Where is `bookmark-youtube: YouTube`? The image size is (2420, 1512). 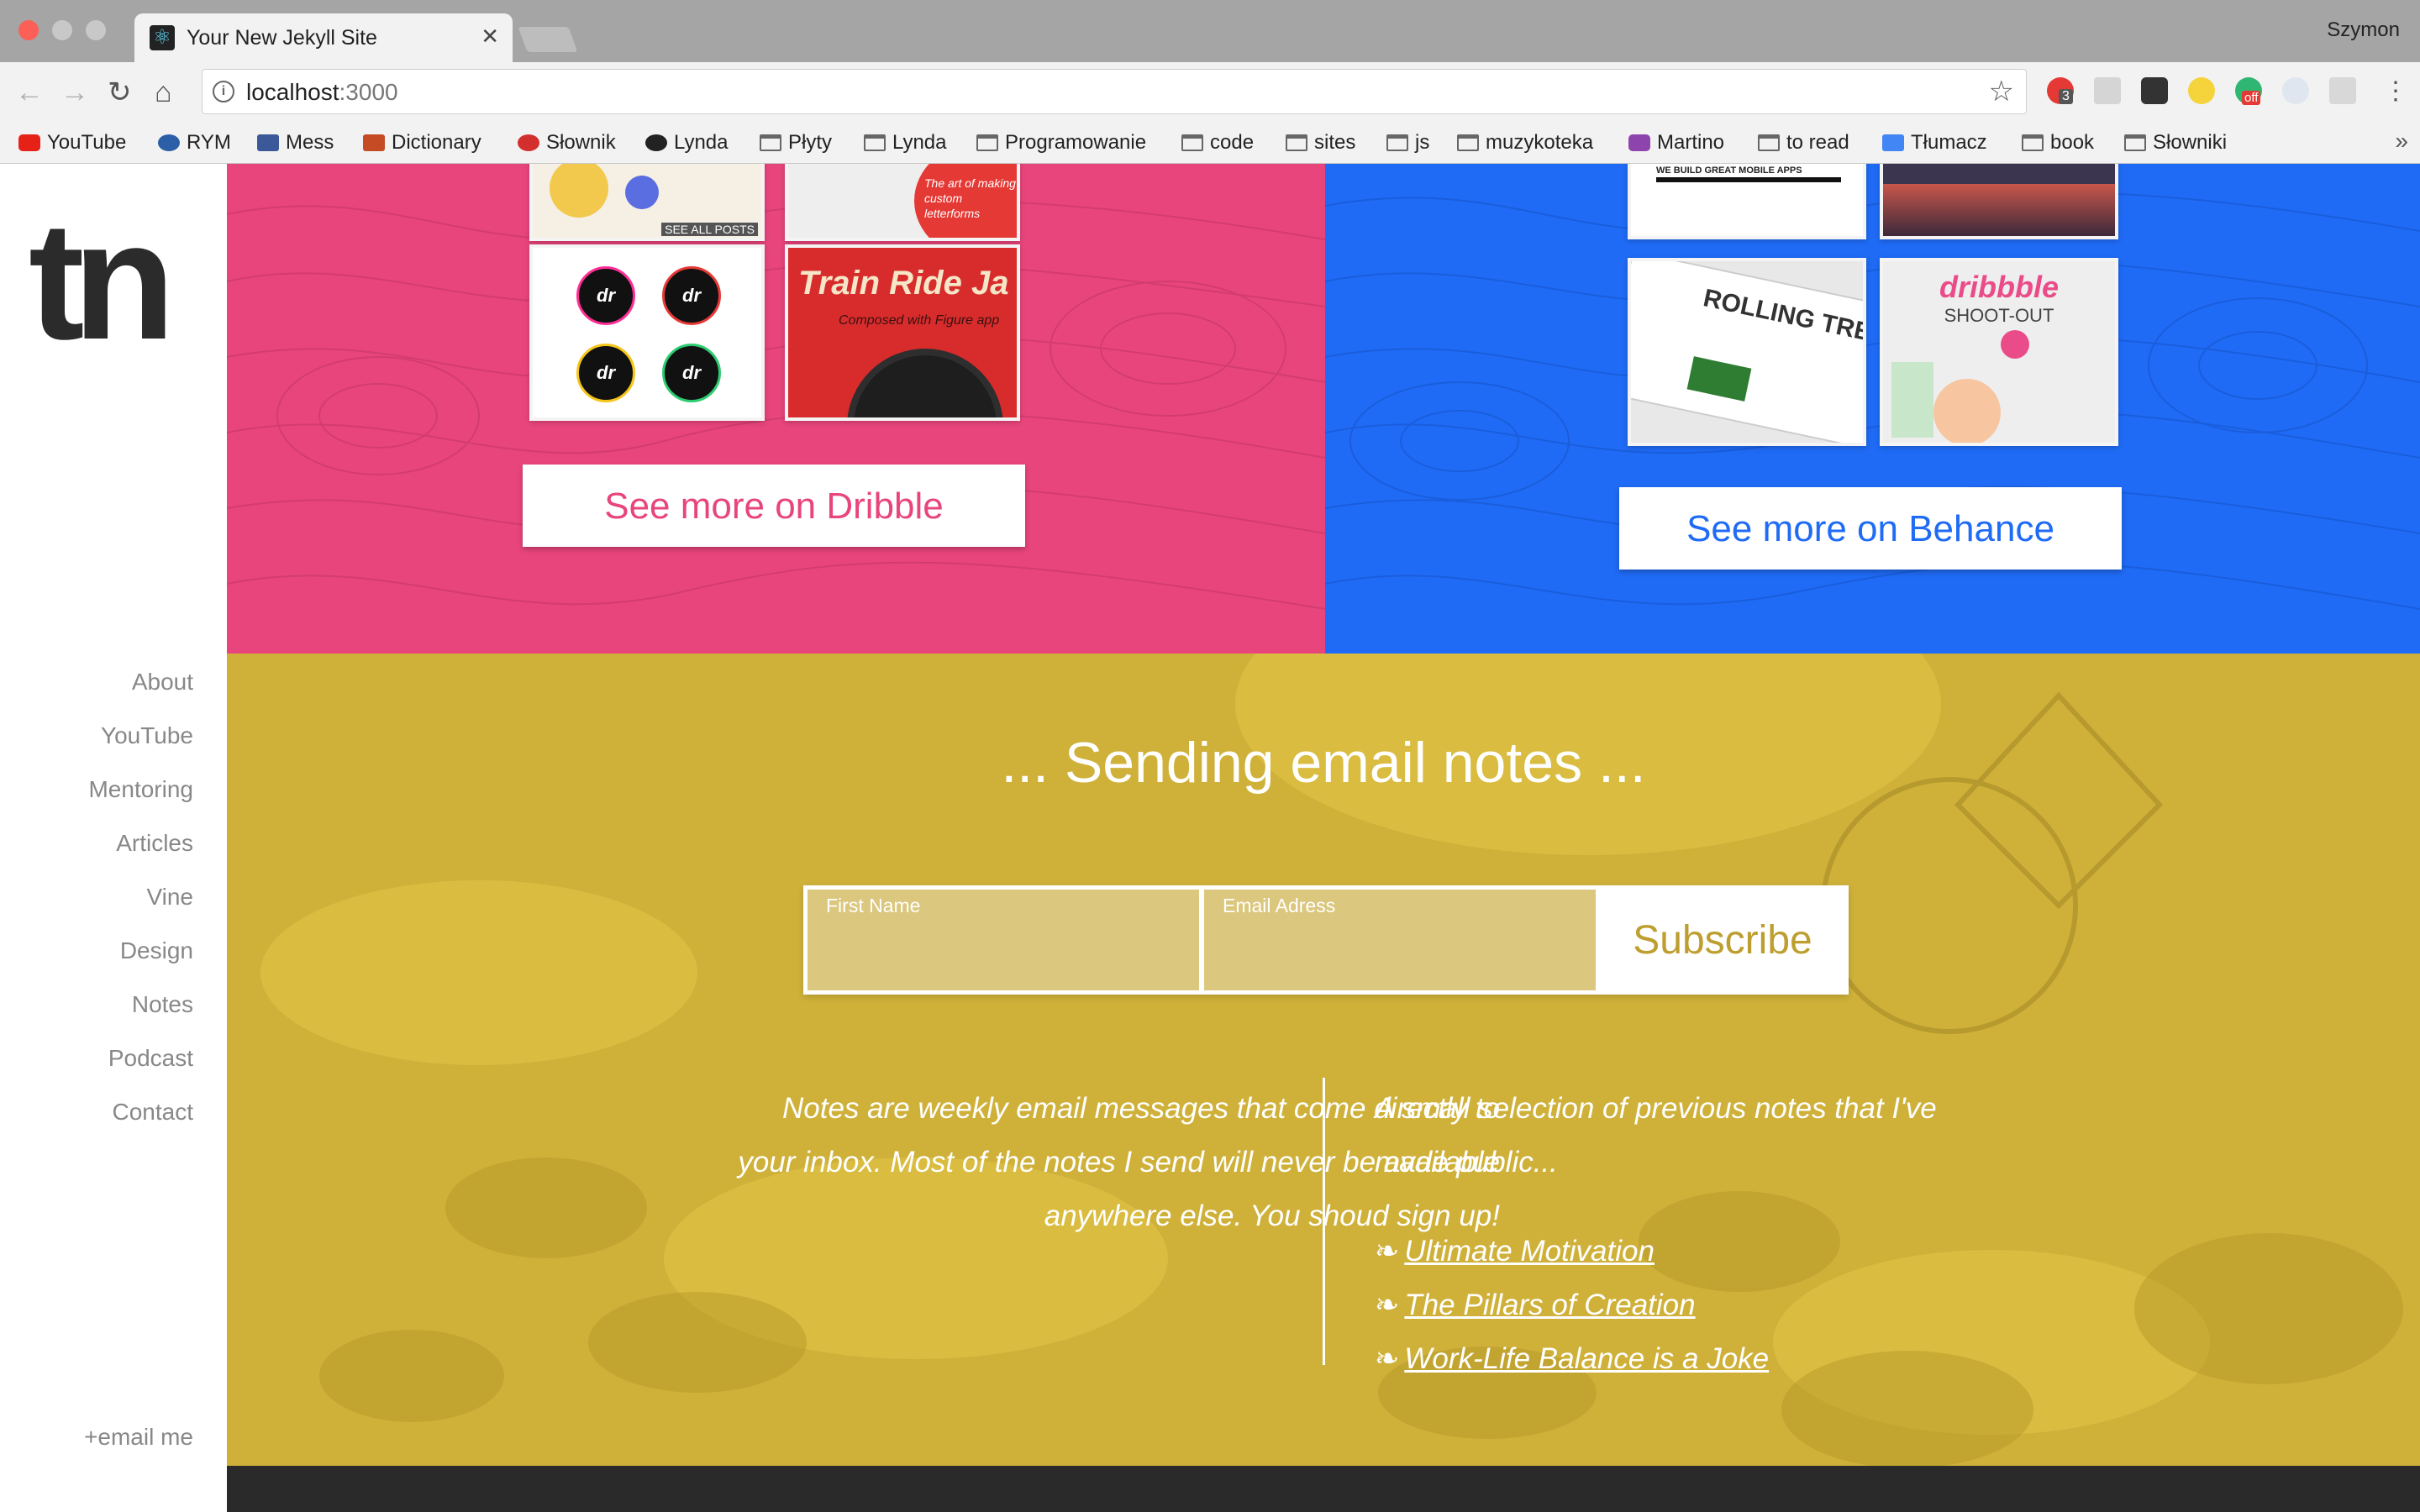
bookmark-youtube: YouTube is located at coordinates (72, 142).